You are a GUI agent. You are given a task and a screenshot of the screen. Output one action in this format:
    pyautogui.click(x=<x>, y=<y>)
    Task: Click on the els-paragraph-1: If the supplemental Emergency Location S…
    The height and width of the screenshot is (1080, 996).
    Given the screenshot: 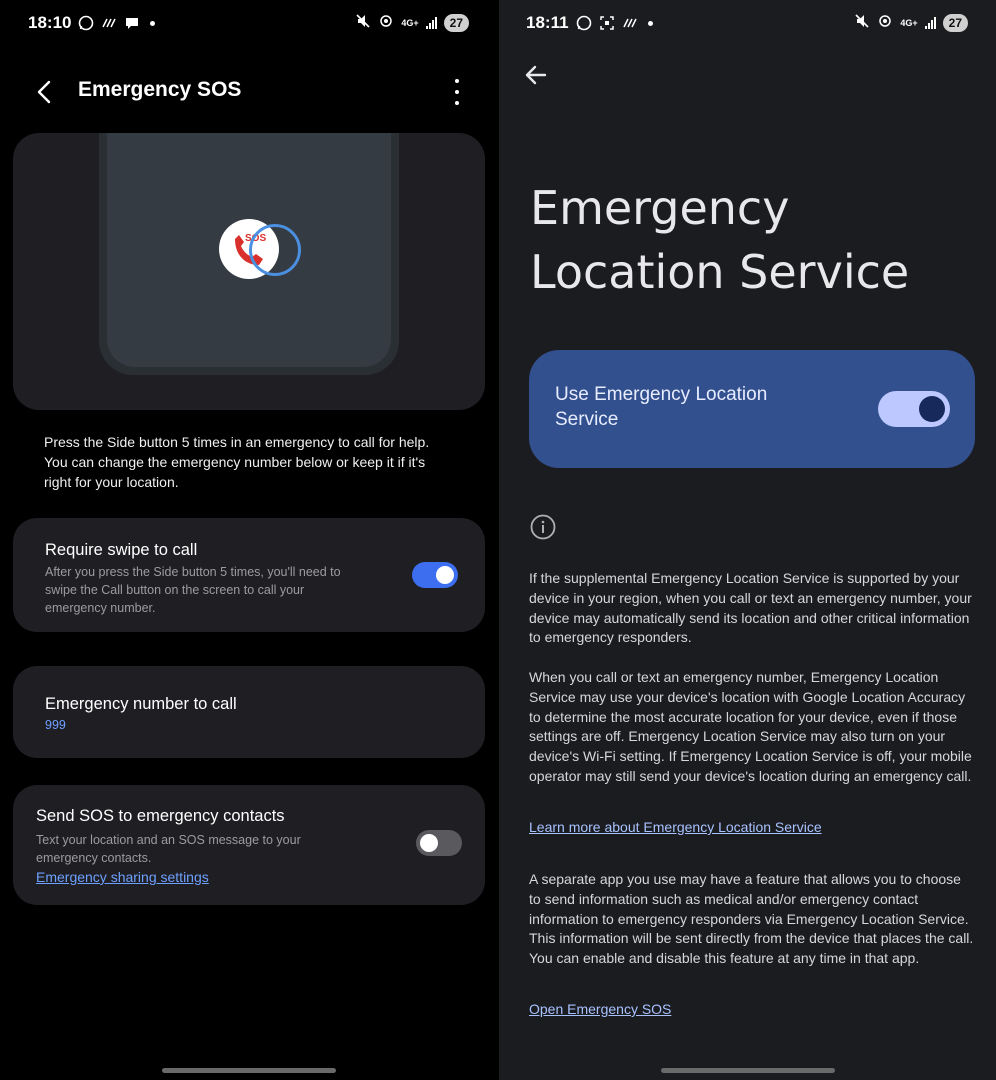 What is the action you would take?
    pyautogui.click(x=750, y=608)
    